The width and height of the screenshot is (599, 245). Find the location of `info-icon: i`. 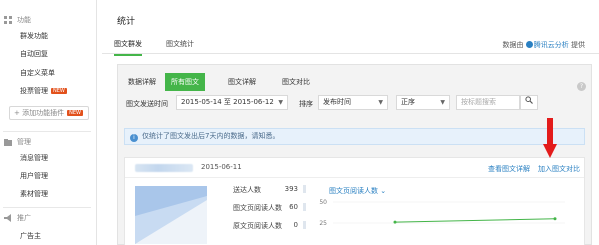

info-icon: i is located at coordinates (134, 138).